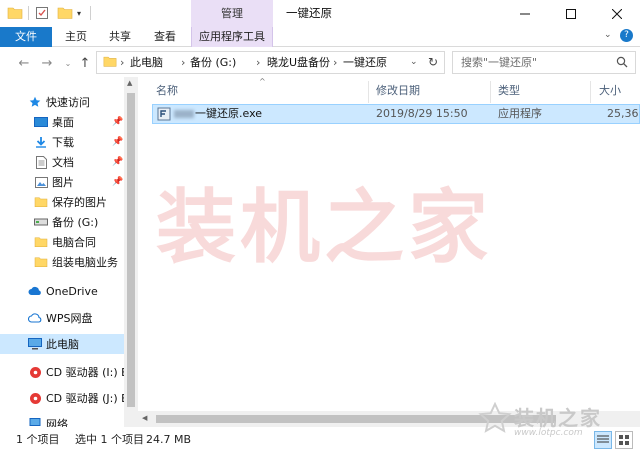 The height and width of the screenshot is (455, 640). I want to click on window-title: 一键还原, so click(309, 13).